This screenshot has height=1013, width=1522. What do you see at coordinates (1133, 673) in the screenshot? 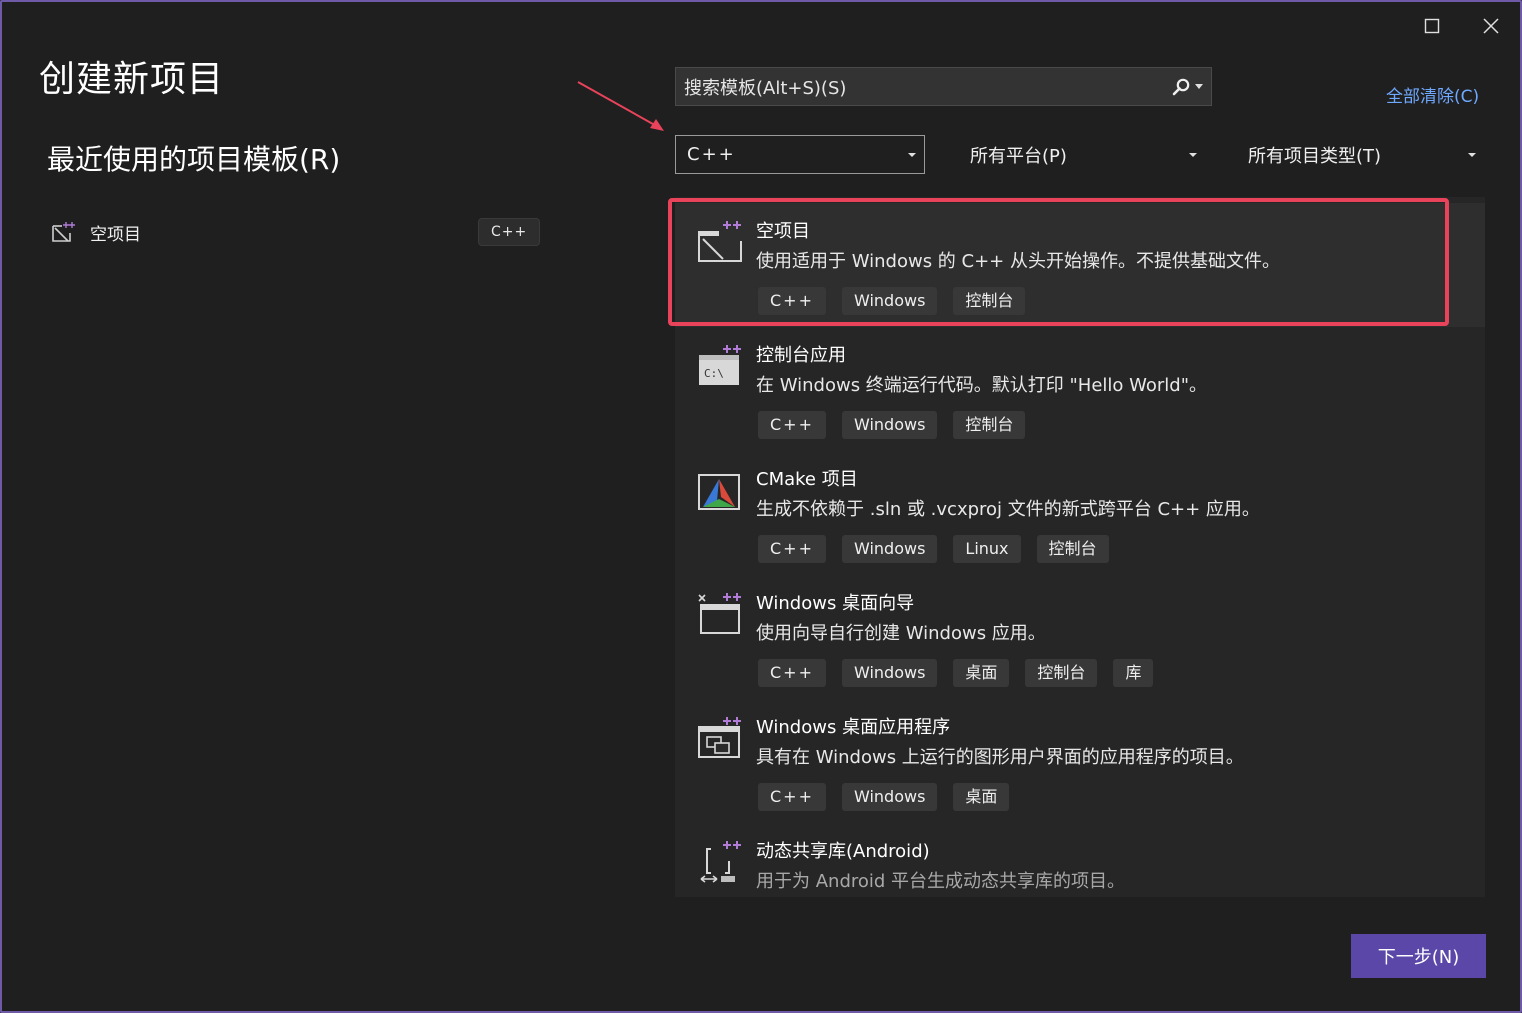
I see `tag: 库` at bounding box center [1133, 673].